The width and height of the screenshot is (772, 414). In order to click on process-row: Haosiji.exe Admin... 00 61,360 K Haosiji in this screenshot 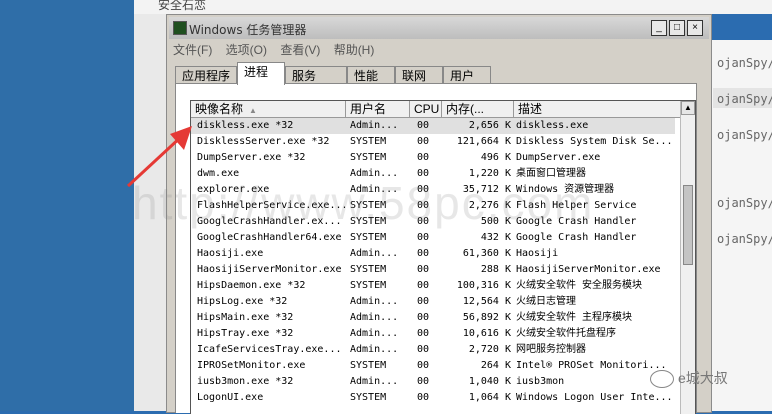, I will do `click(433, 254)`.